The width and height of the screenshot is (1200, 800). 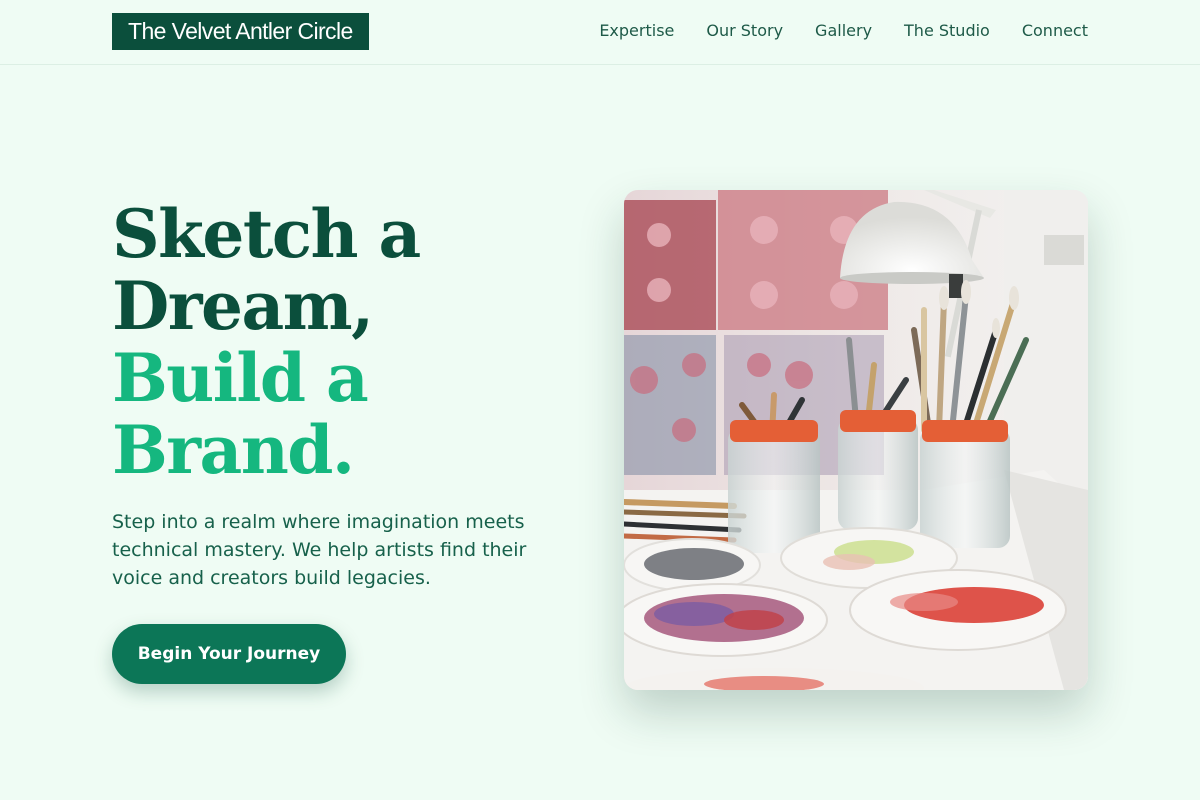 I want to click on nav-item-gallery: Gallery, so click(x=843, y=31).